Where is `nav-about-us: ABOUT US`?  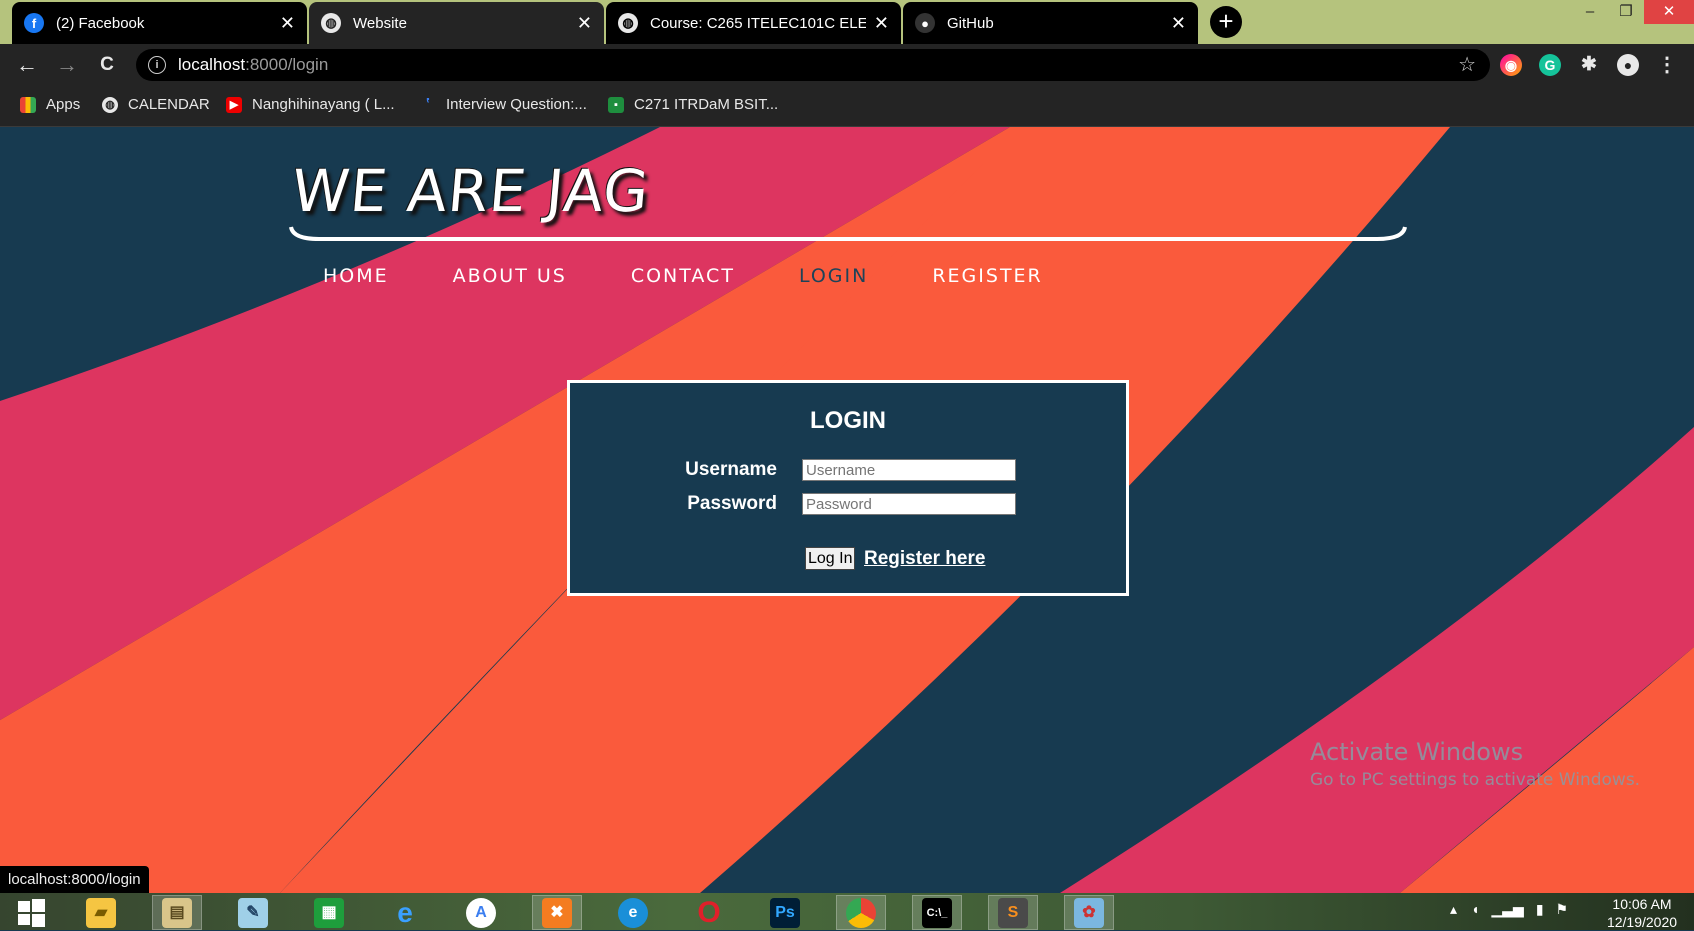
nav-about-us: ABOUT US is located at coordinates (510, 276).